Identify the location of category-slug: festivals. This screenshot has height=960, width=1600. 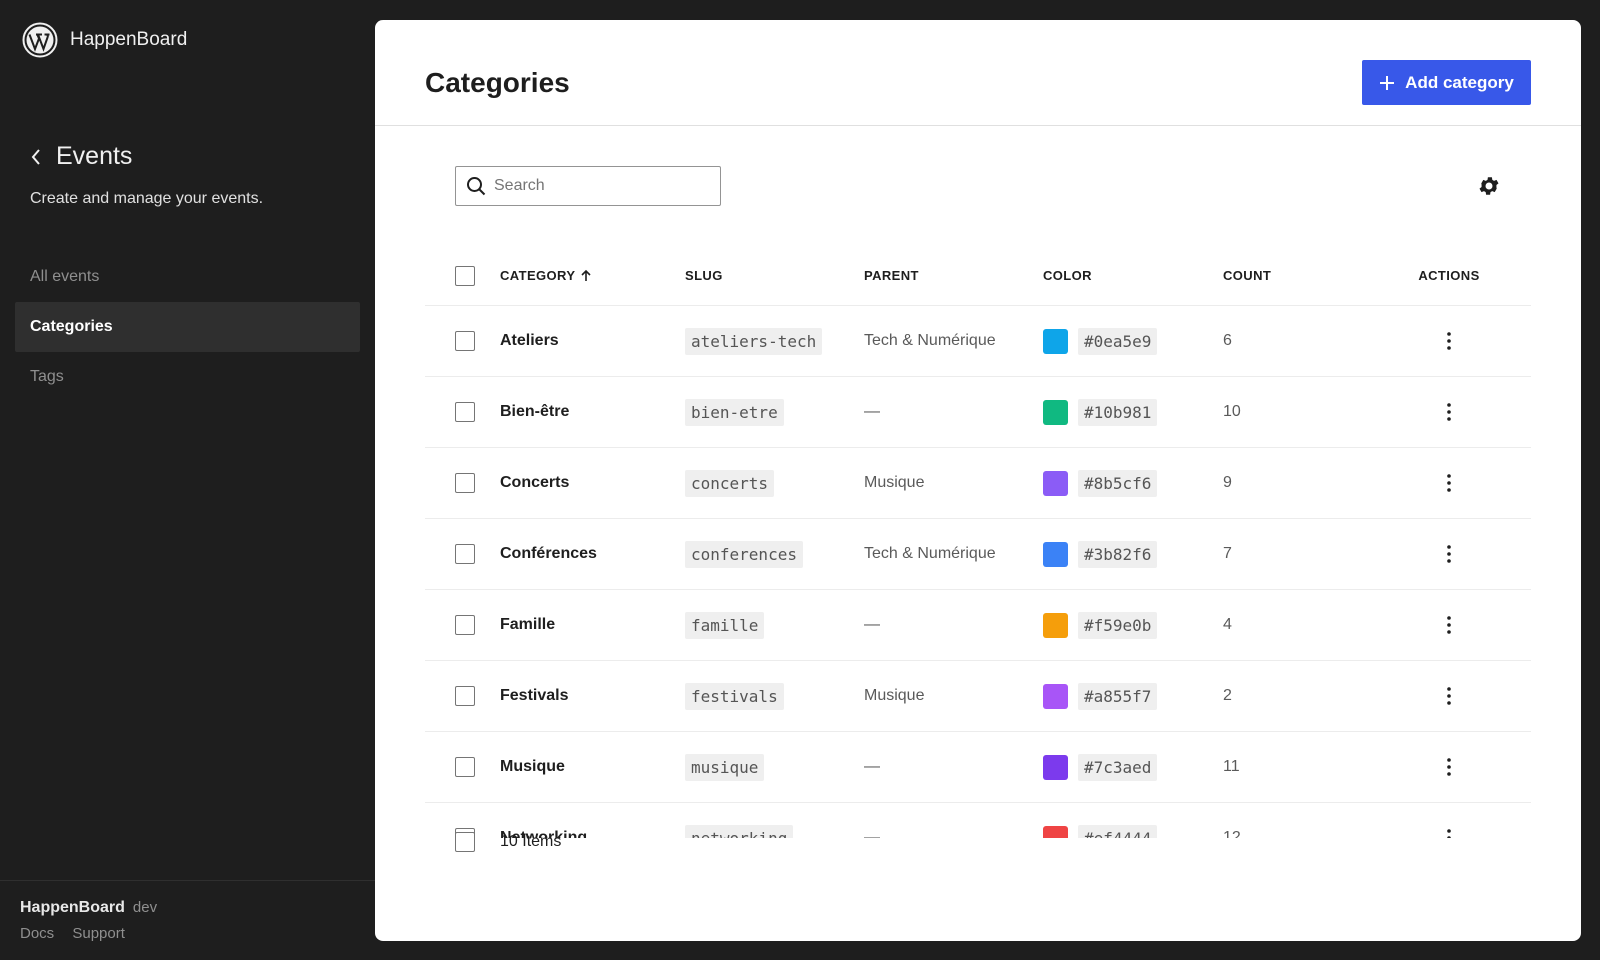
(734, 696).